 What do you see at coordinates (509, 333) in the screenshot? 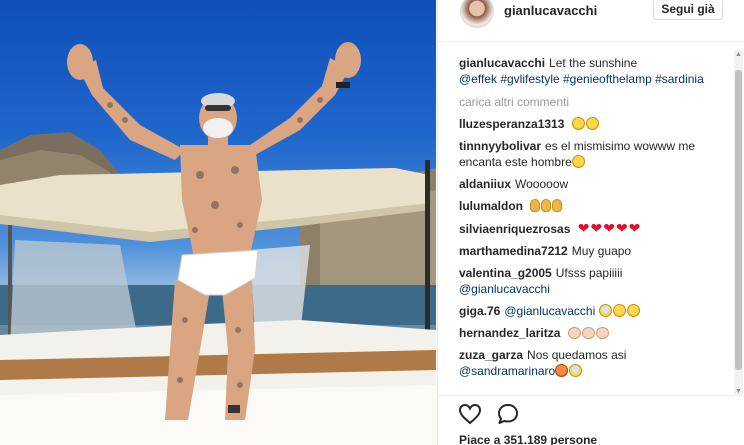
I see `comment-username: hernandez_laritza` at bounding box center [509, 333].